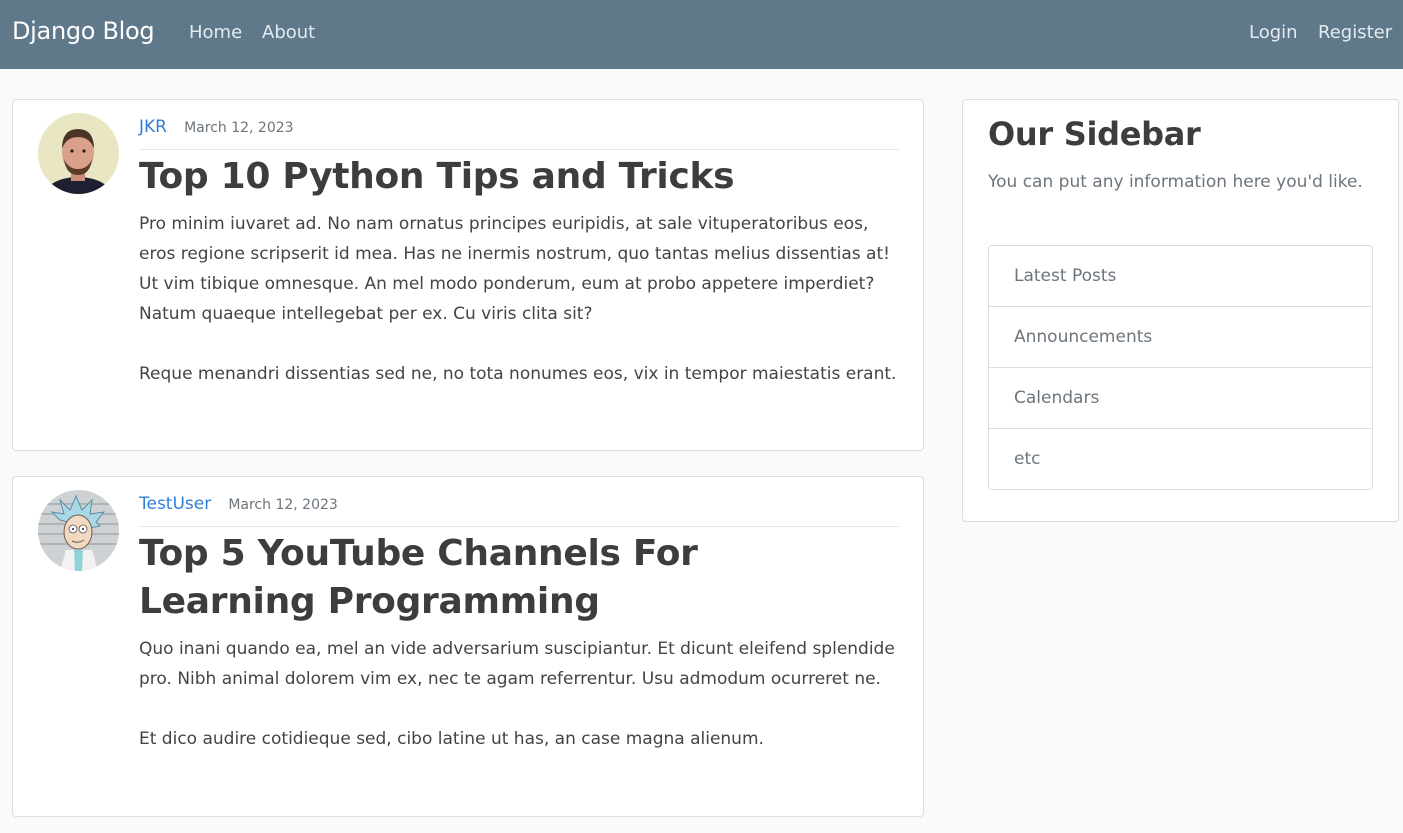 The width and height of the screenshot is (1403, 833). Describe the element at coordinates (1355, 32) in the screenshot. I see `nav-register-link: Register` at that location.